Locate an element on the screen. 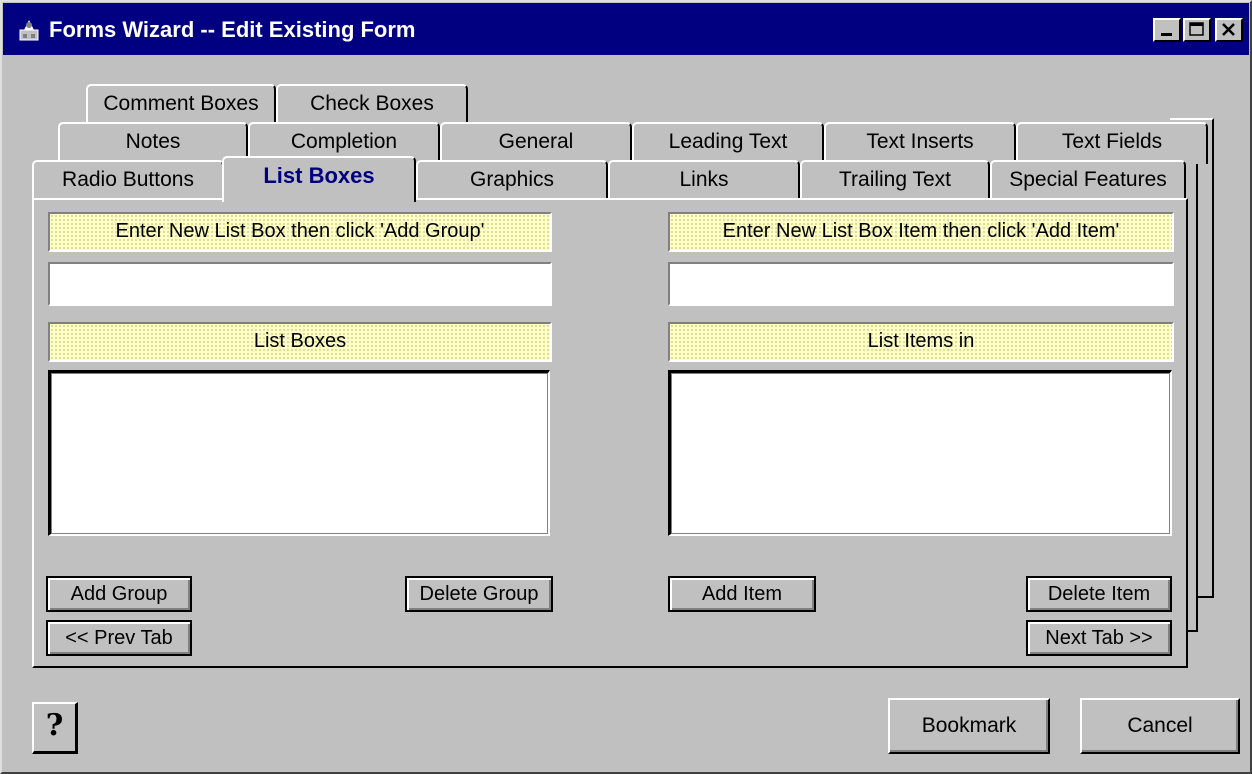  tab-links: Links is located at coordinates (704, 181).